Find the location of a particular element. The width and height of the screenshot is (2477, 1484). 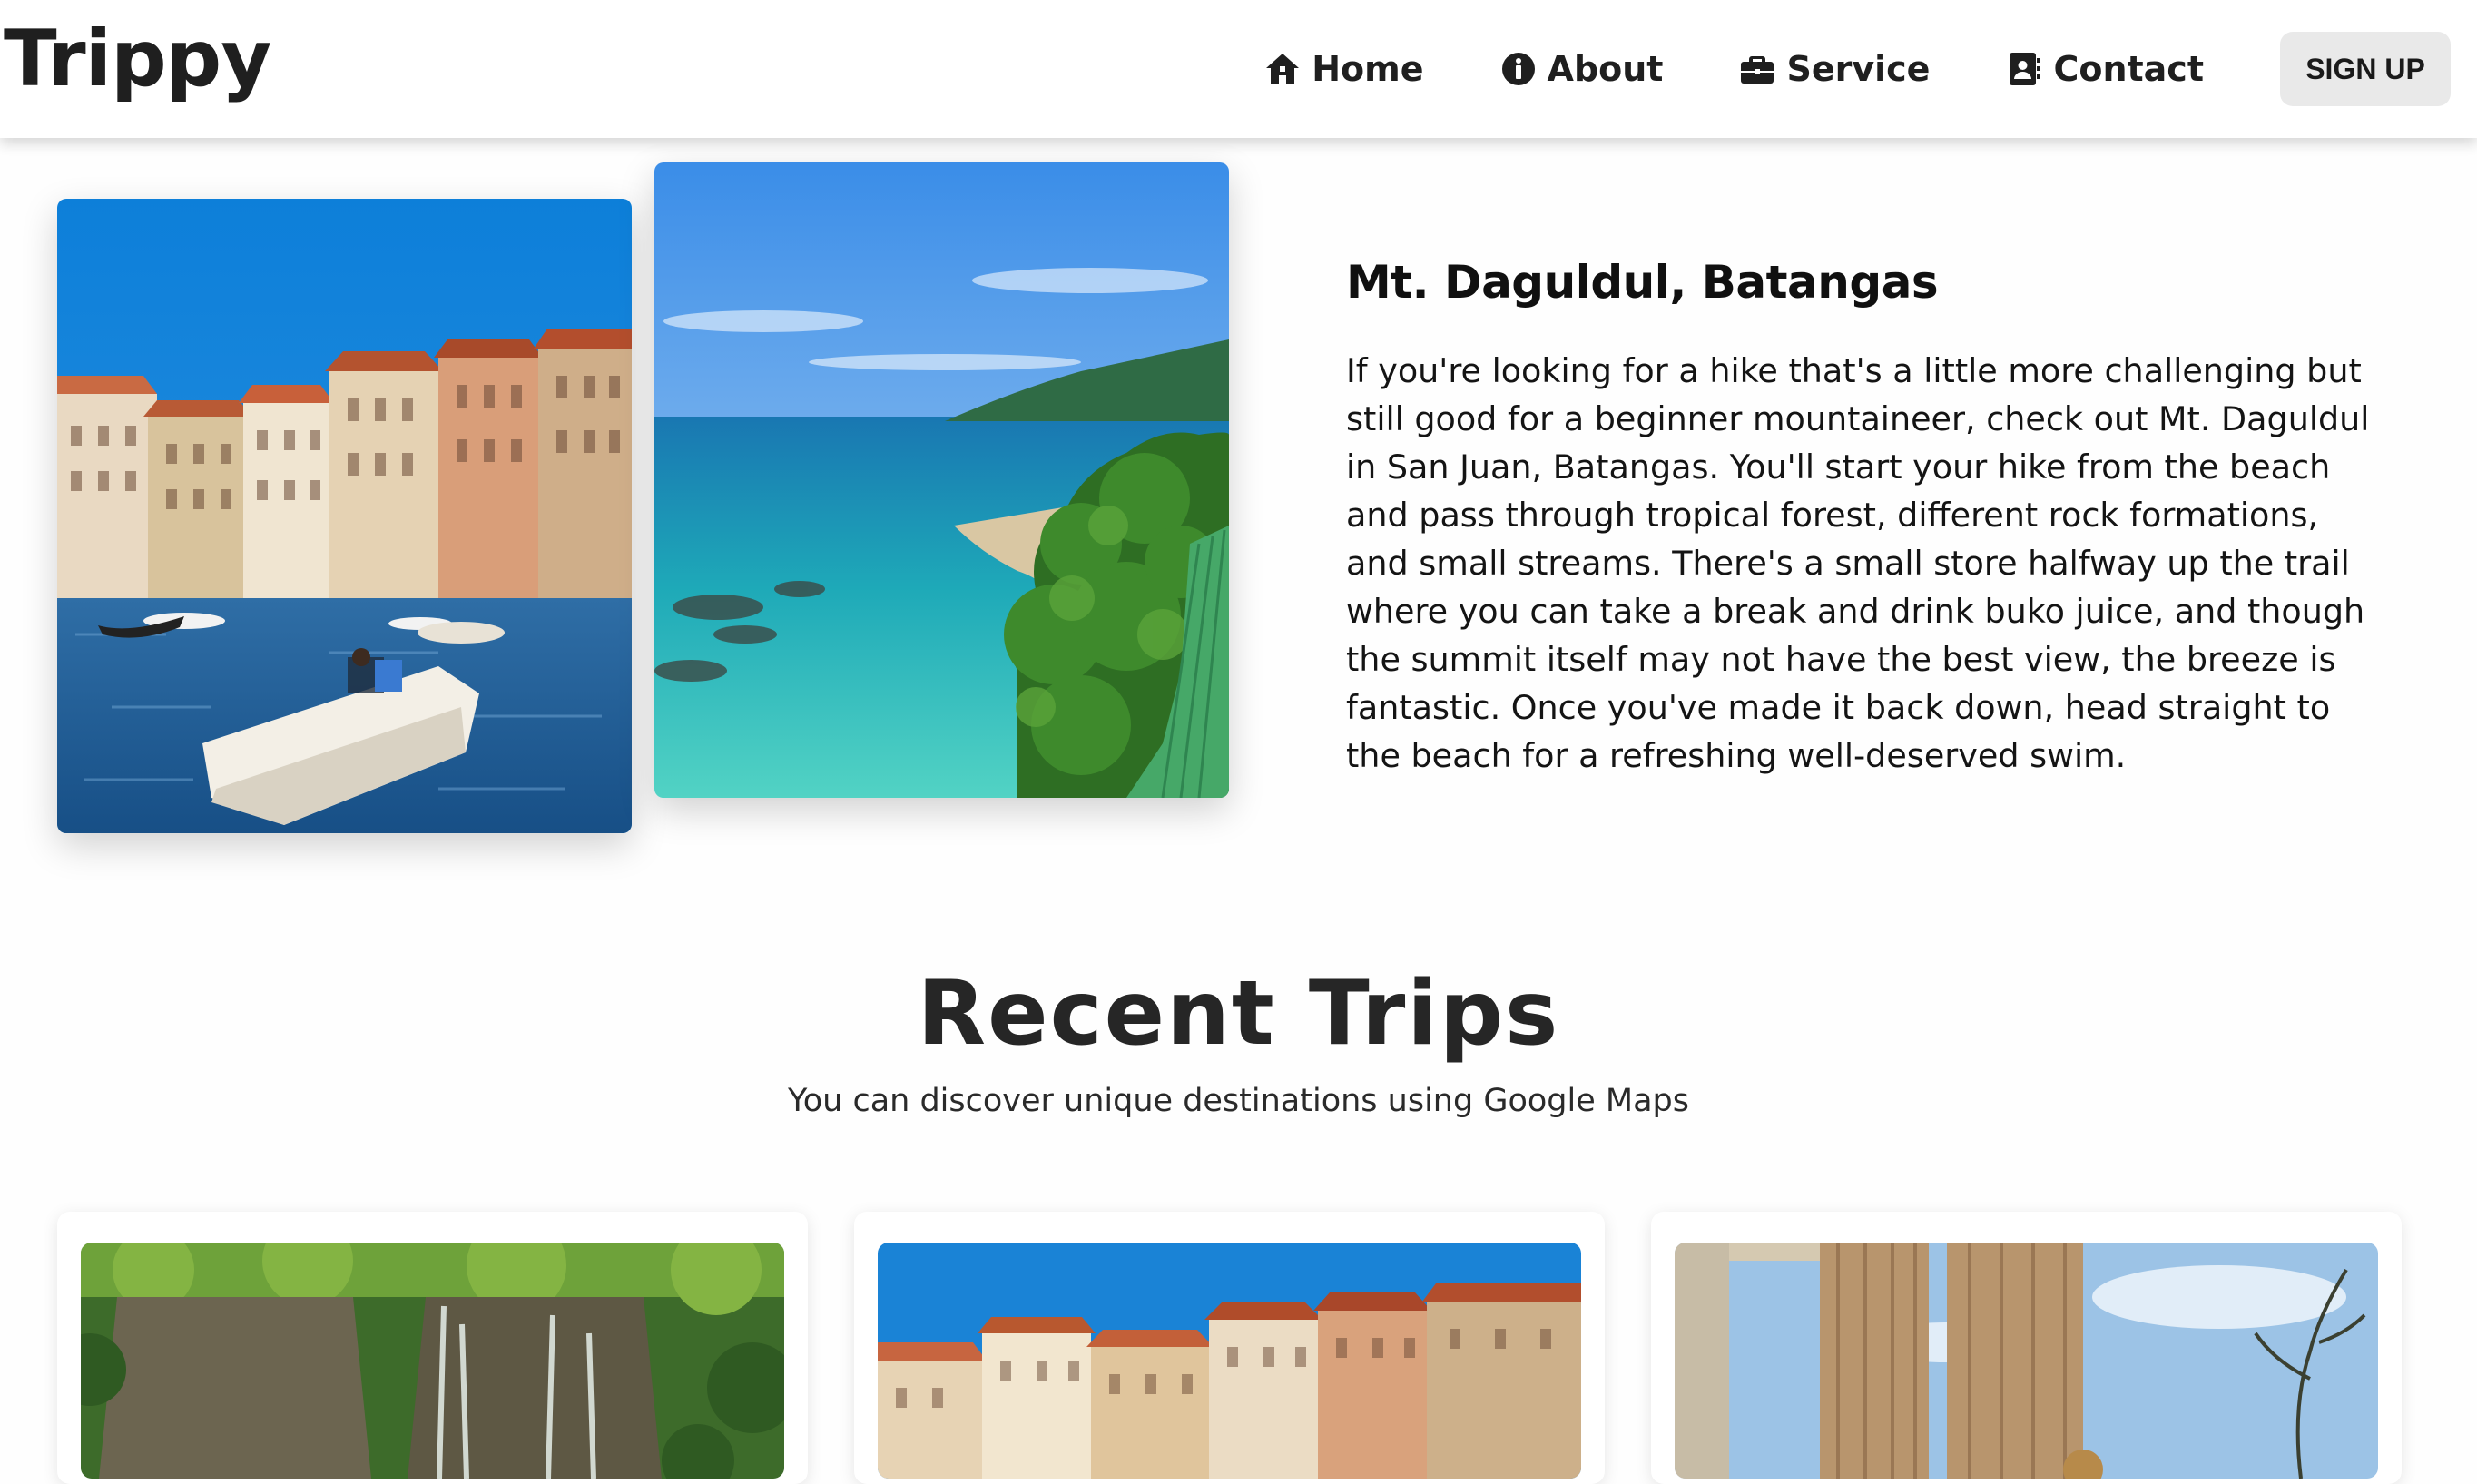

address-book-icon is located at coordinates (2024, 69).